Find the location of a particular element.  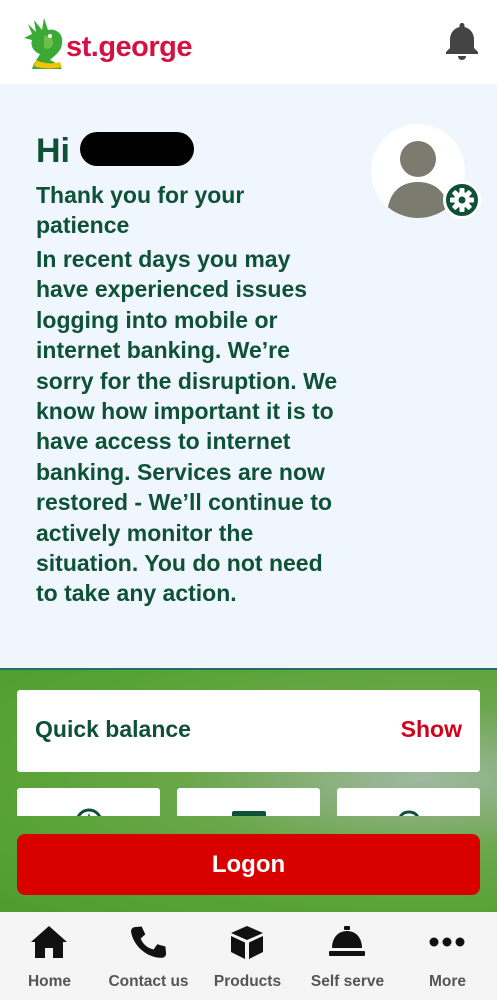

quick-balance-label: Quick balance is located at coordinates (113, 729).